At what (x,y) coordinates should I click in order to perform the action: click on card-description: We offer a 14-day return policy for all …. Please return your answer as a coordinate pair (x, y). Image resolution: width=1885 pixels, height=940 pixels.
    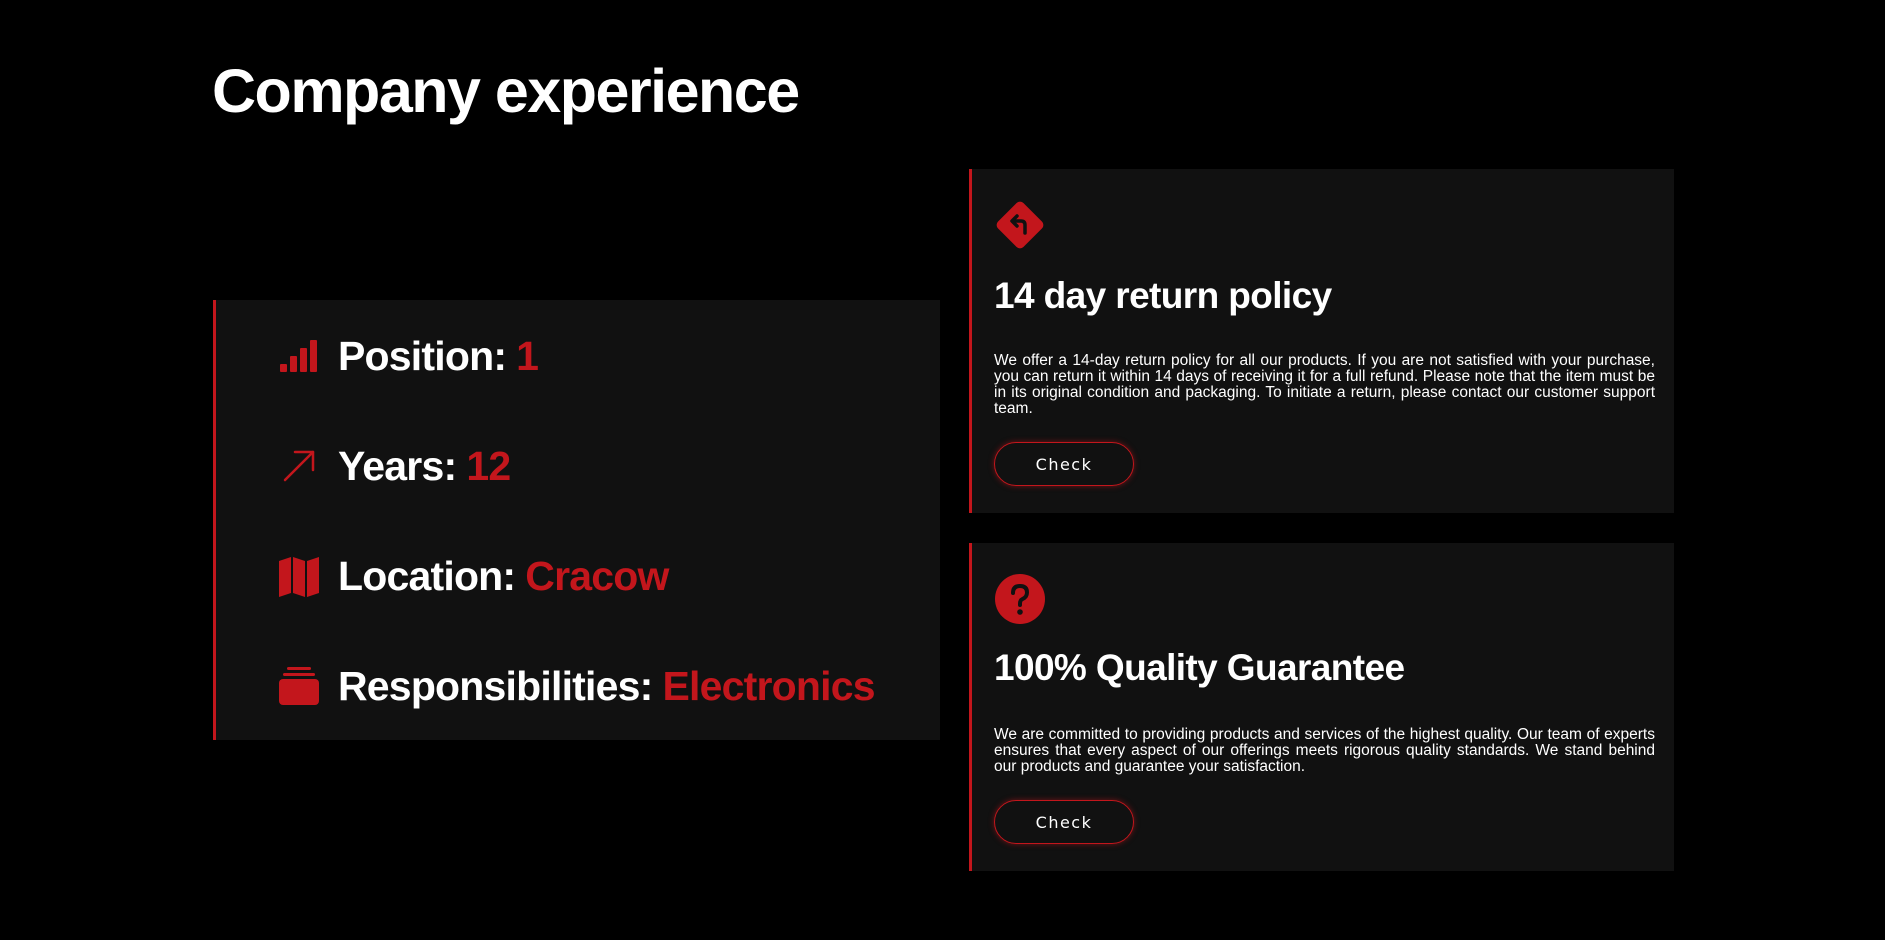
    Looking at the image, I should click on (1324, 384).